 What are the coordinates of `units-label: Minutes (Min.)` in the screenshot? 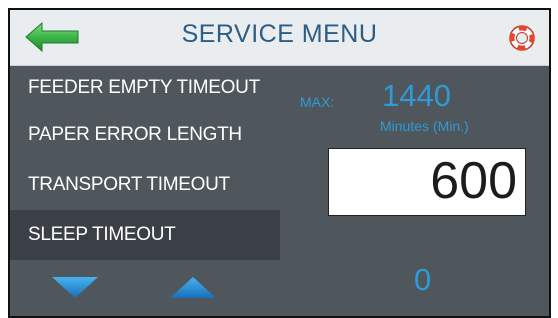 It's located at (424, 126).